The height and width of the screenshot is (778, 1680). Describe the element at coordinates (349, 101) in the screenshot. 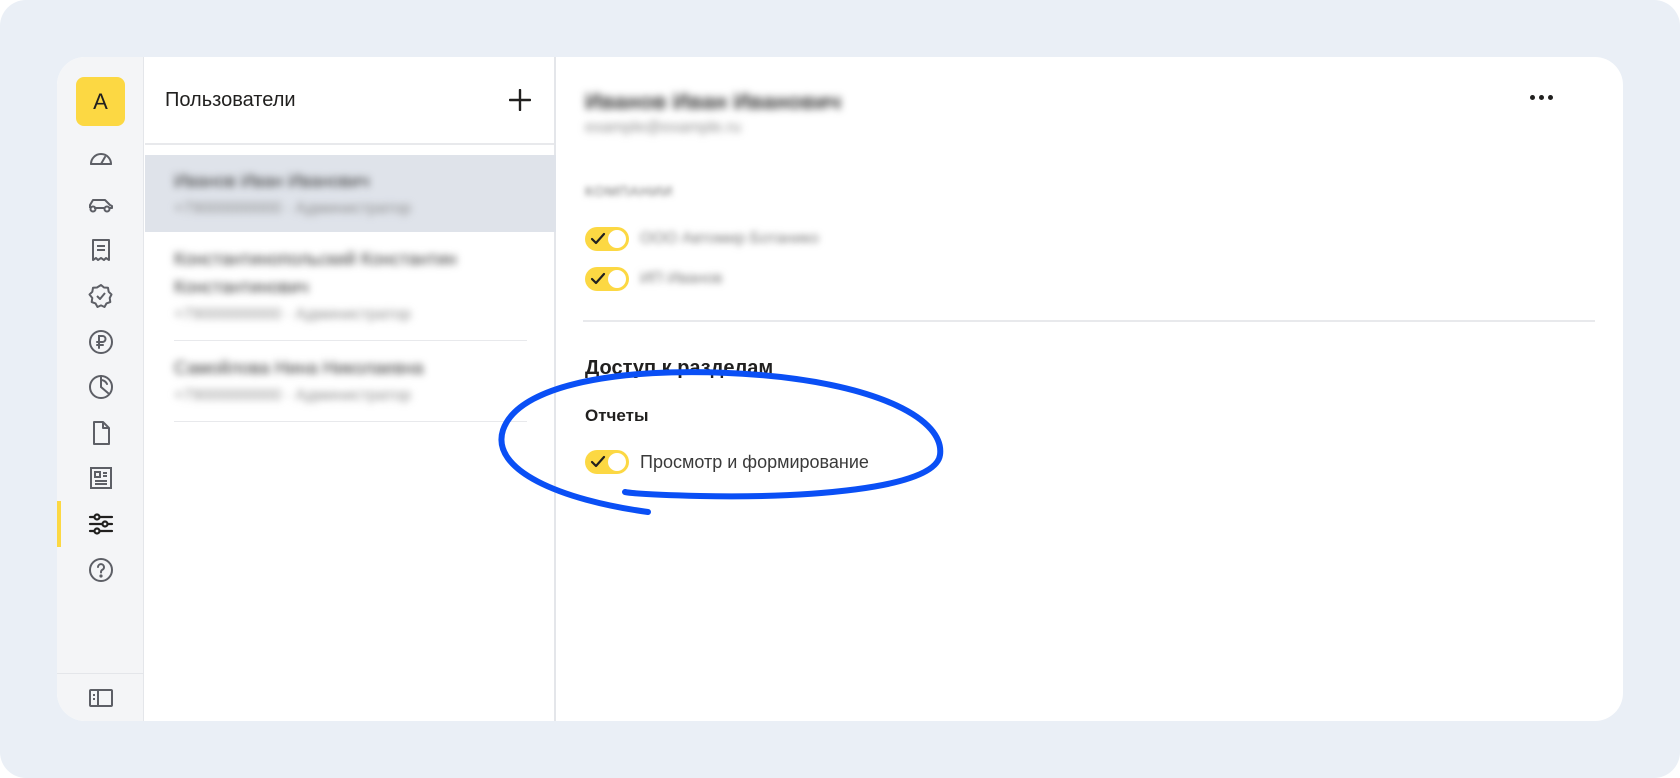

I see `users-header: Пользователи` at that location.